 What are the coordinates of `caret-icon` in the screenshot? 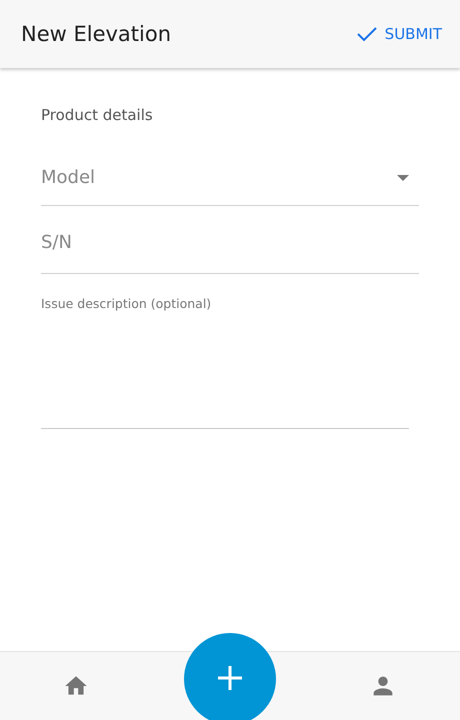 It's located at (403, 177).